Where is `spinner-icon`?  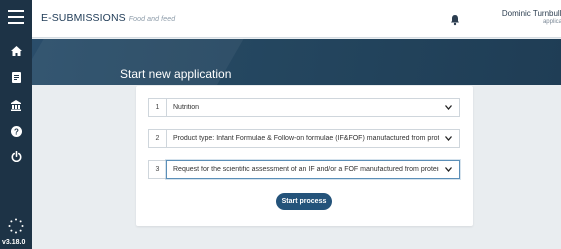
spinner-icon is located at coordinates (16, 226).